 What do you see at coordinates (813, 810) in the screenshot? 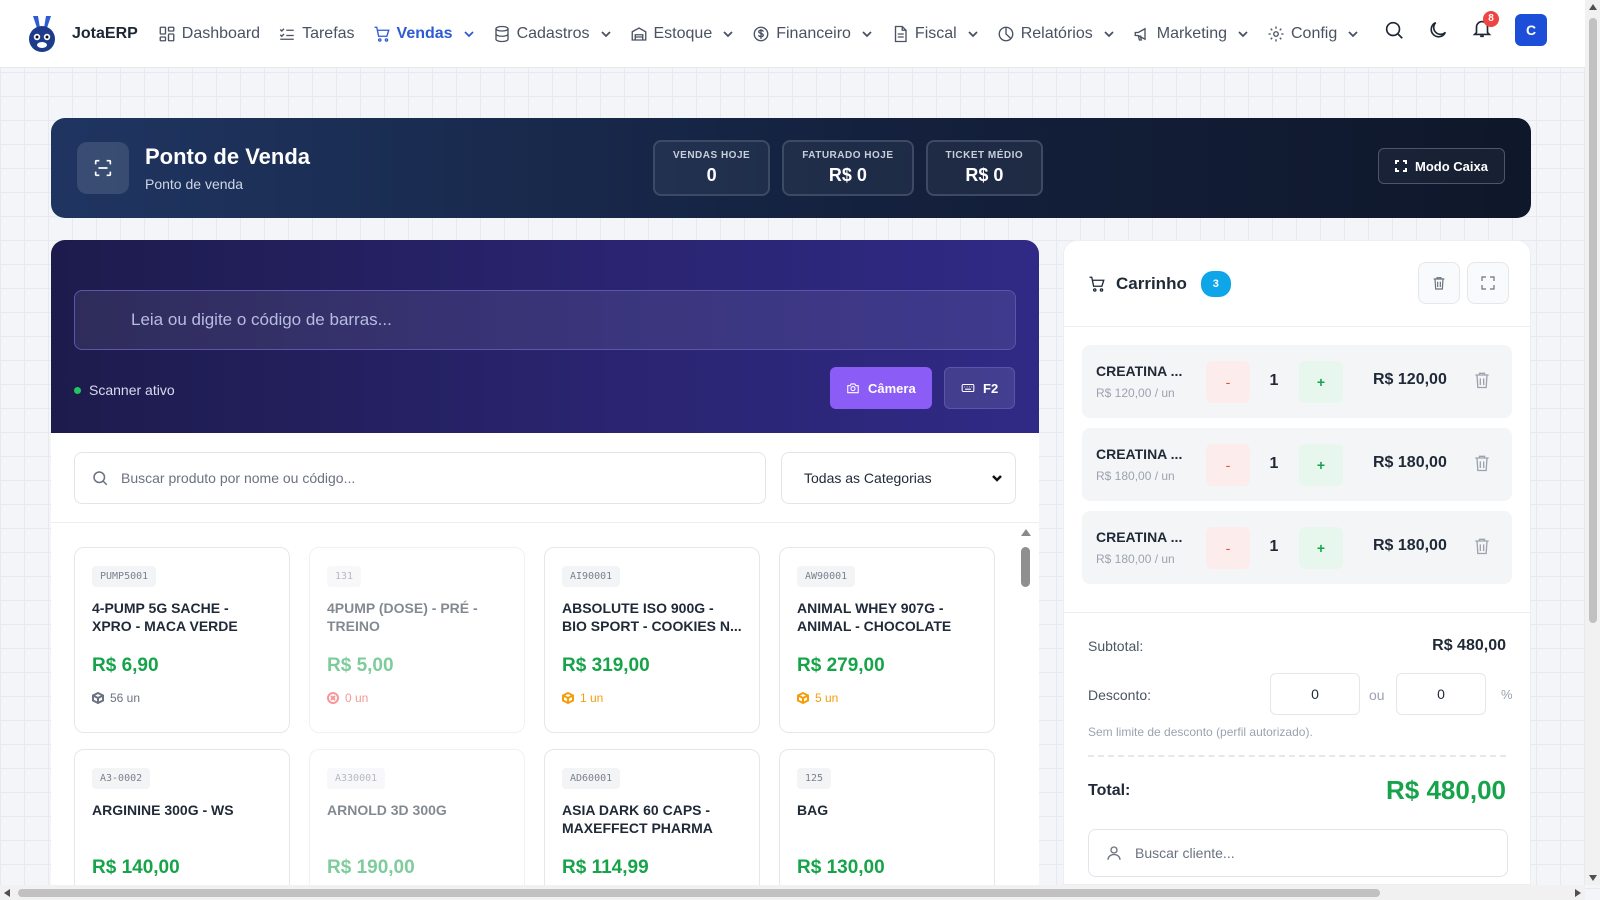
I see `product-name: BAG` at bounding box center [813, 810].